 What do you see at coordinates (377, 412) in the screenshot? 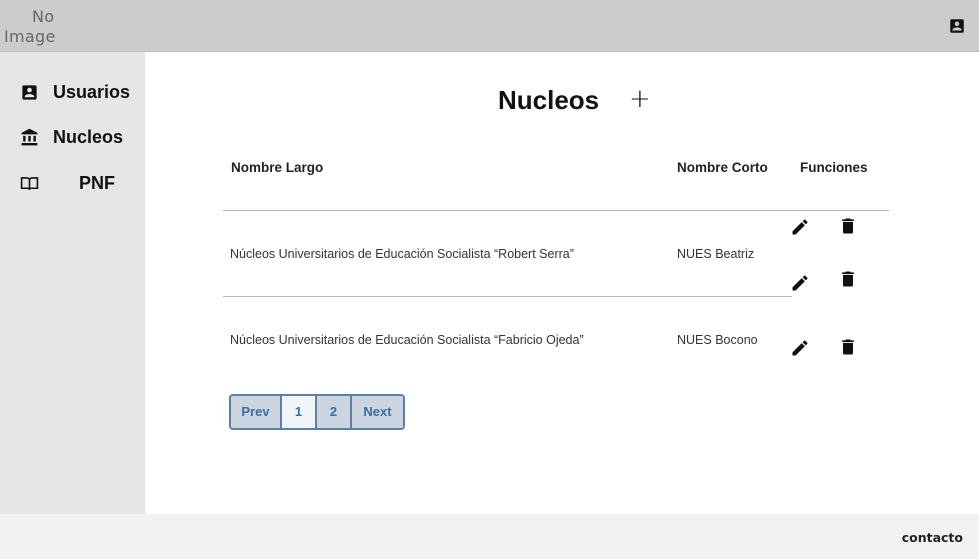
I see `pagination-next-button: Next` at bounding box center [377, 412].